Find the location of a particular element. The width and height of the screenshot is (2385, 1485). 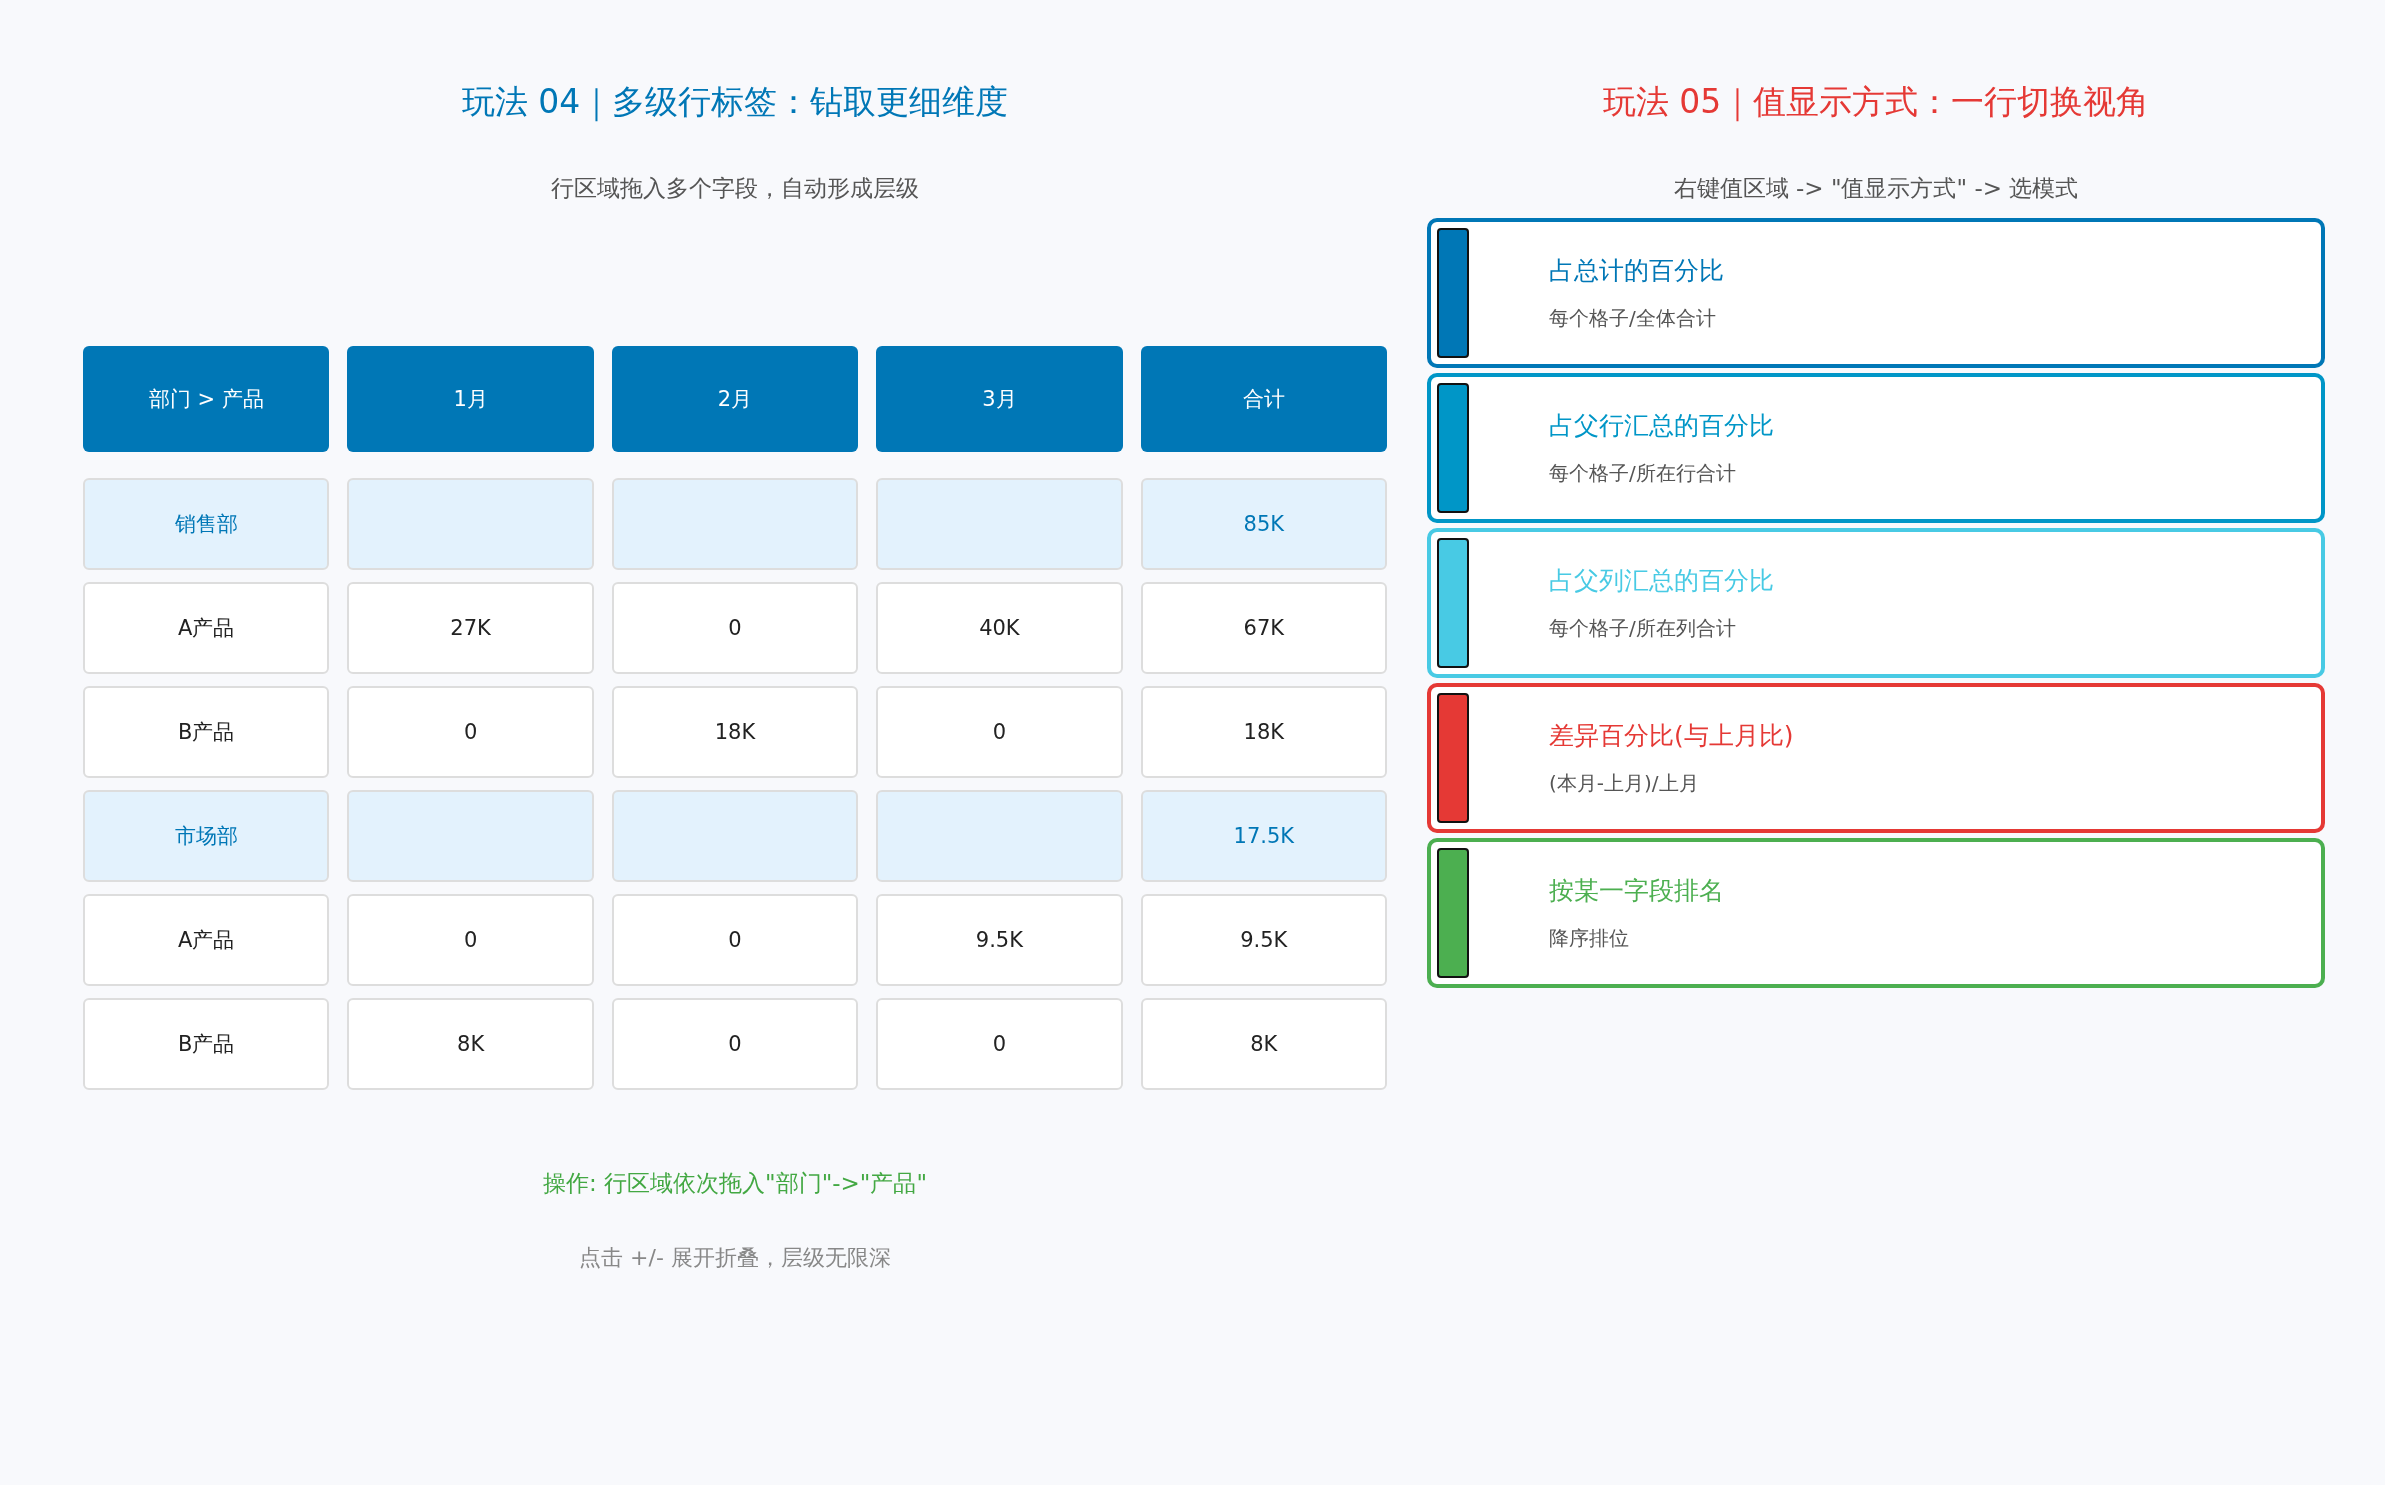

table-cell: 40K is located at coordinates (999, 628).